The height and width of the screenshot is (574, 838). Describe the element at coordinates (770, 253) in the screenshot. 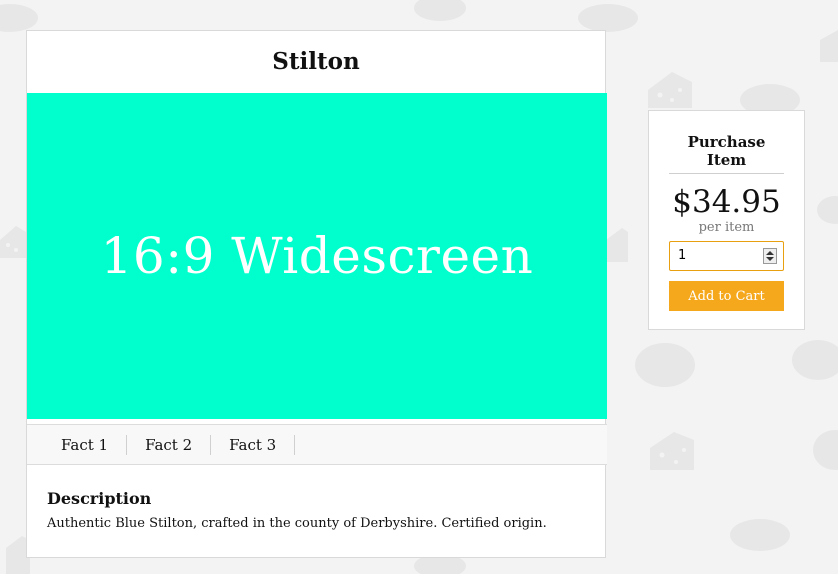

I see `spin-up-icon` at that location.